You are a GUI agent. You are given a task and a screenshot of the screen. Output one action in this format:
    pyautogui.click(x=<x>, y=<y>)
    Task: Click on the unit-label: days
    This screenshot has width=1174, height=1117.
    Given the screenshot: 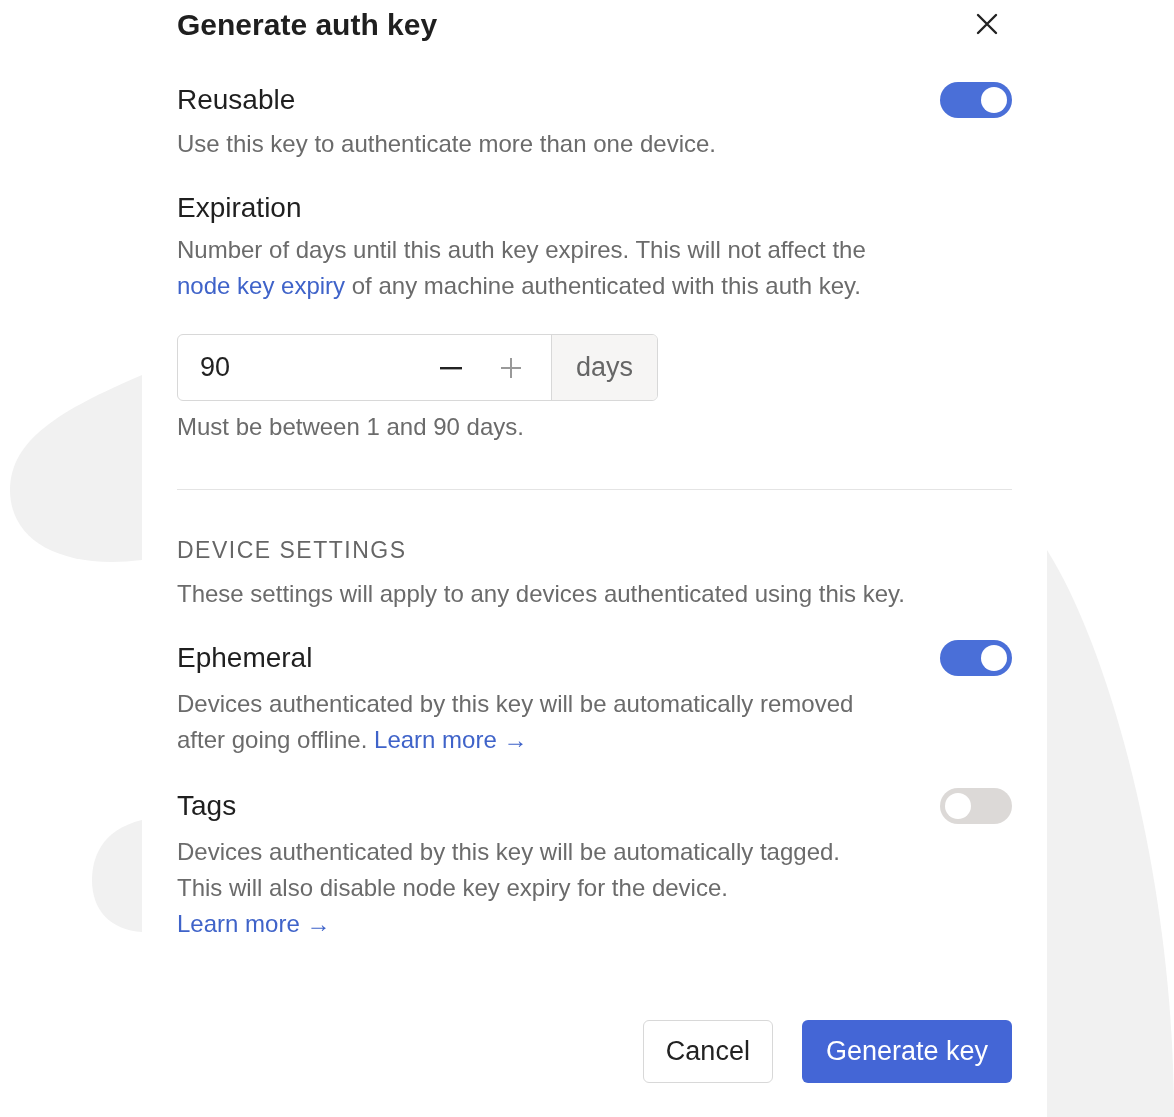 What is the action you would take?
    pyautogui.click(x=604, y=367)
    